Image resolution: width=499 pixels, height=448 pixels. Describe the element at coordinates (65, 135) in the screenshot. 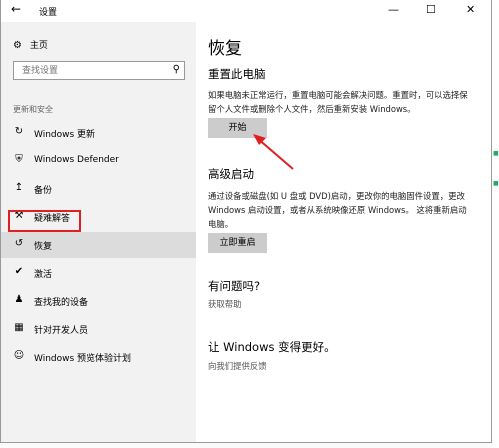

I see `sidebar-item-label: Windows 更新` at that location.